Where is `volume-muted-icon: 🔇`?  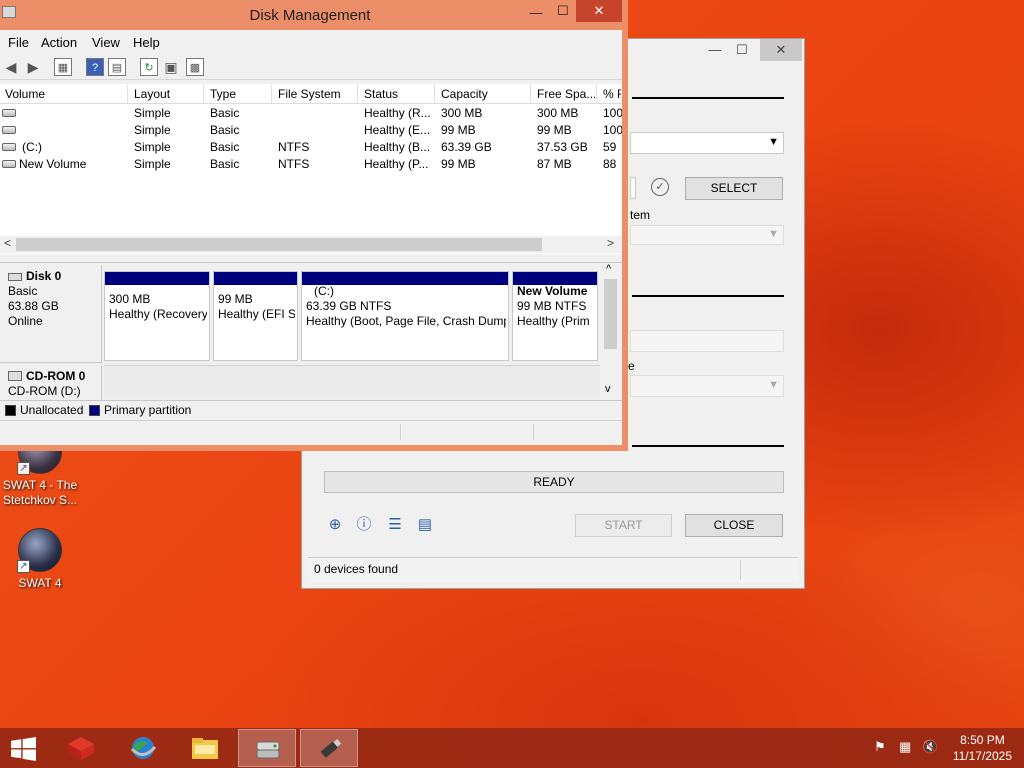
volume-muted-icon: 🔇 is located at coordinates (930, 747).